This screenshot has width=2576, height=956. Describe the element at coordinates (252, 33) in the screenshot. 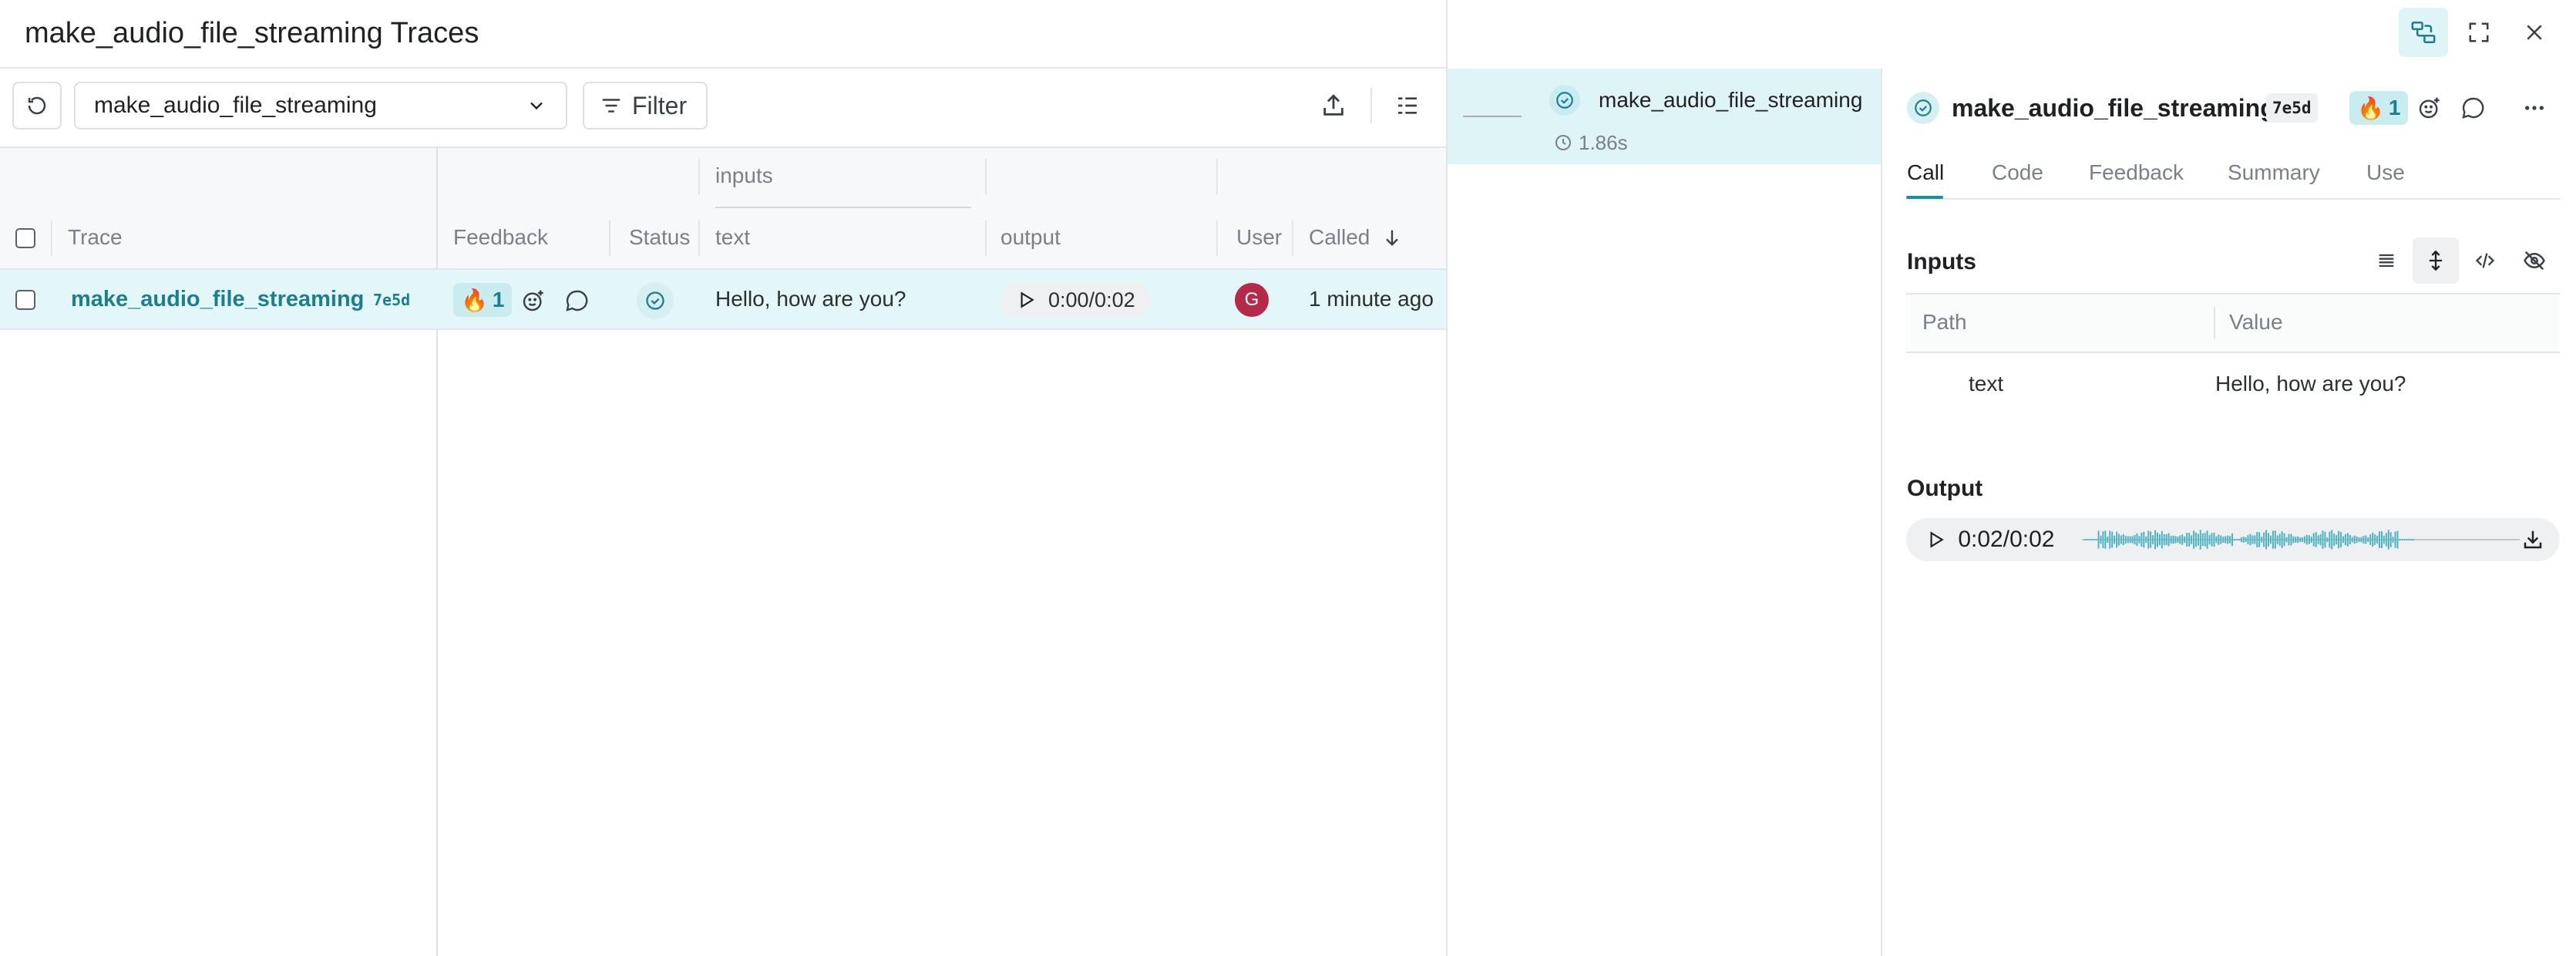

I see `page-title: make_audio_file_streaming Traces` at that location.